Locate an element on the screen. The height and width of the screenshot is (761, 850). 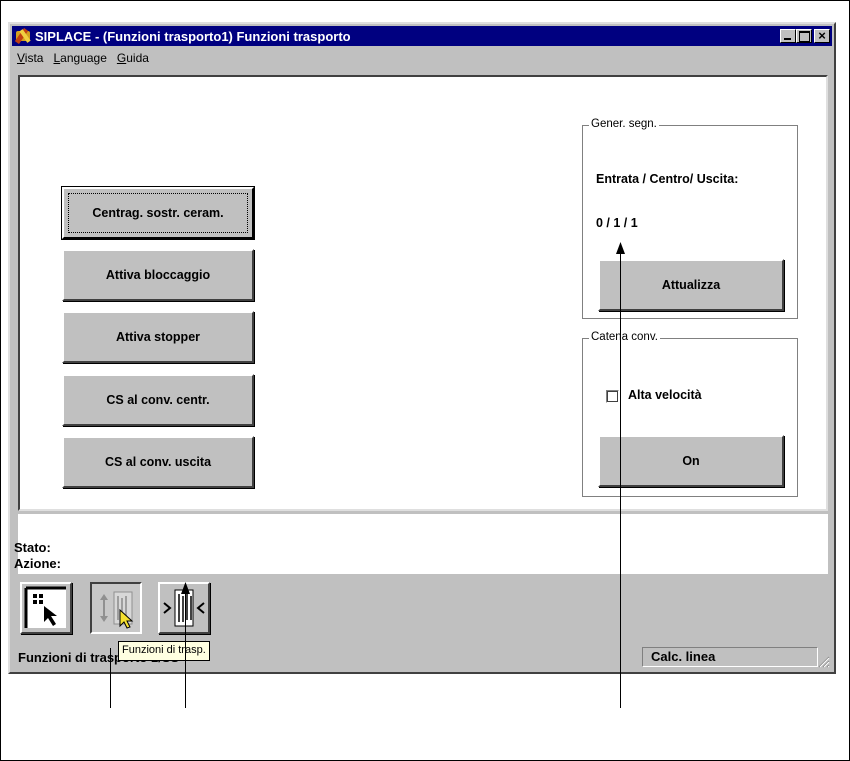
signal-value: 0 / 1 / 1 is located at coordinates (617, 223).